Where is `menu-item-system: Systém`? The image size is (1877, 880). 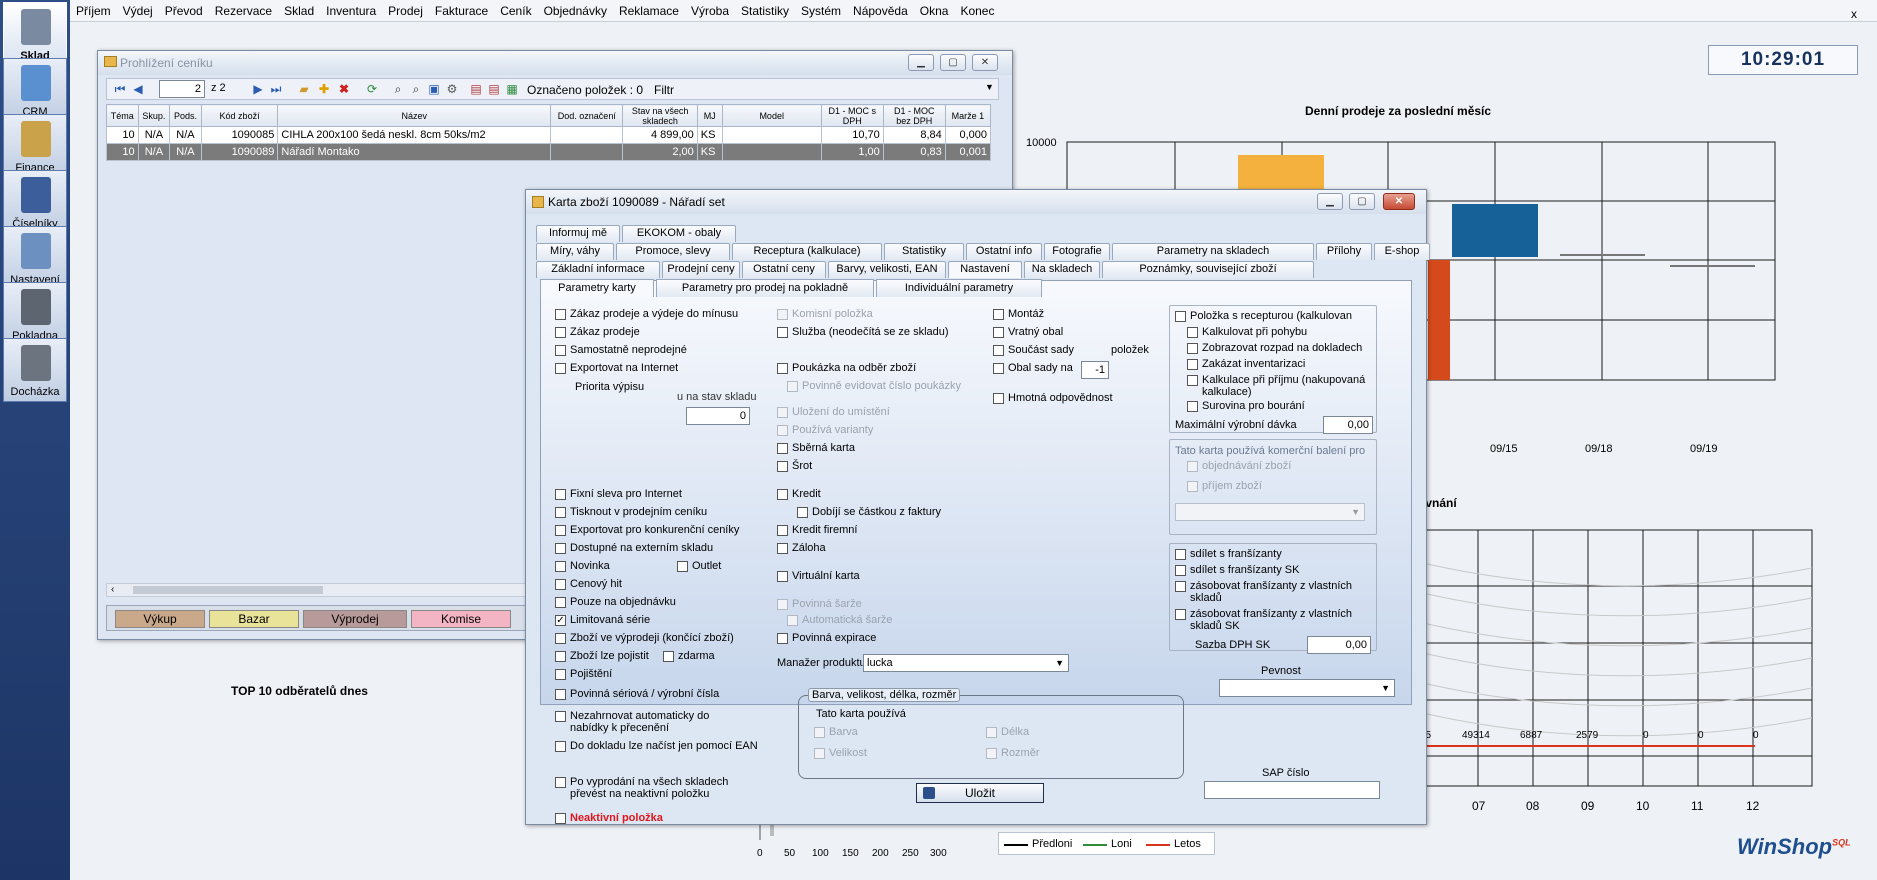
menu-item-system: Systém is located at coordinates (821, 9).